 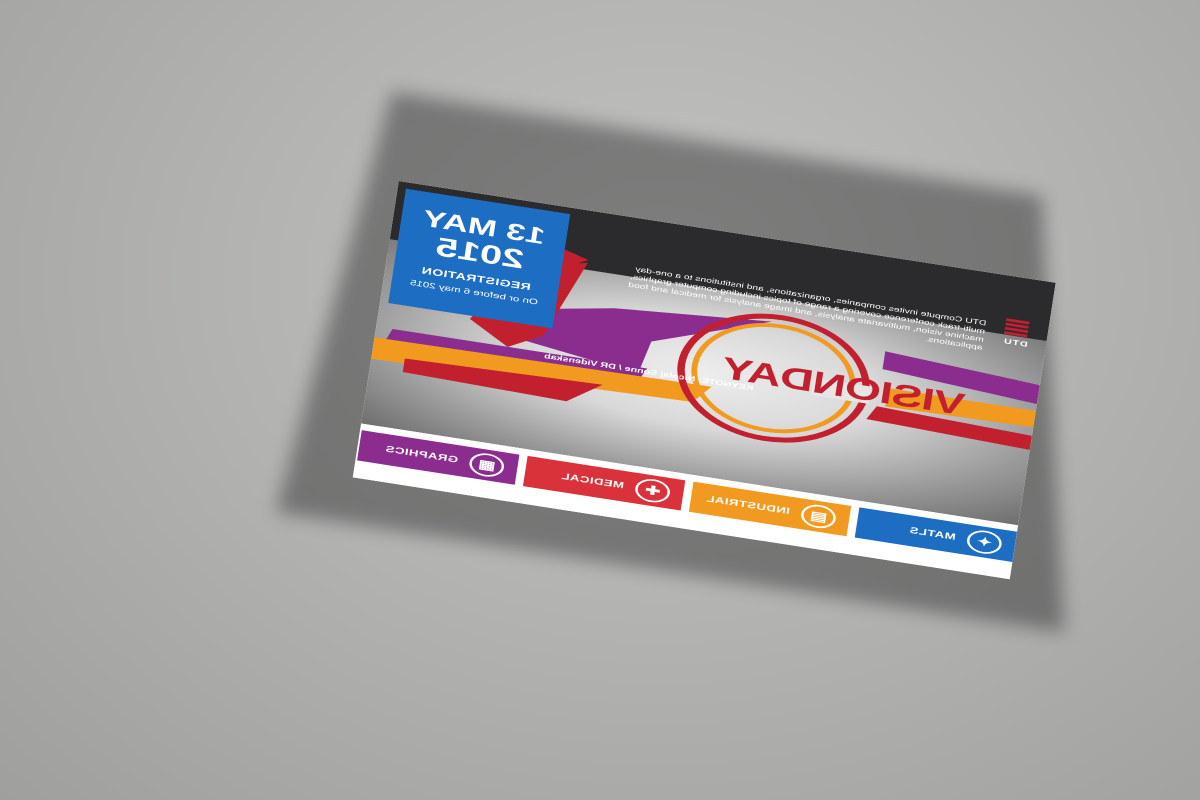 I want to click on factory-icon: ▤, so click(x=818, y=516).